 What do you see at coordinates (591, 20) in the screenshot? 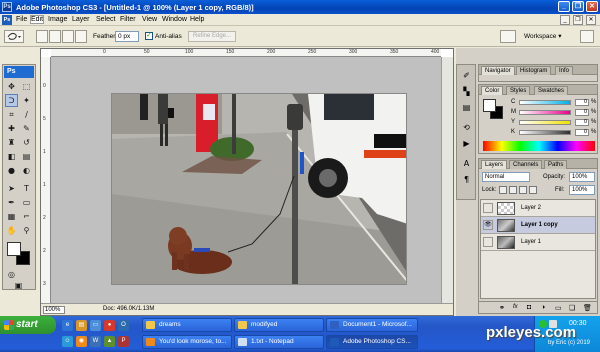
I see `doc-close-icon: ✕` at bounding box center [591, 20].